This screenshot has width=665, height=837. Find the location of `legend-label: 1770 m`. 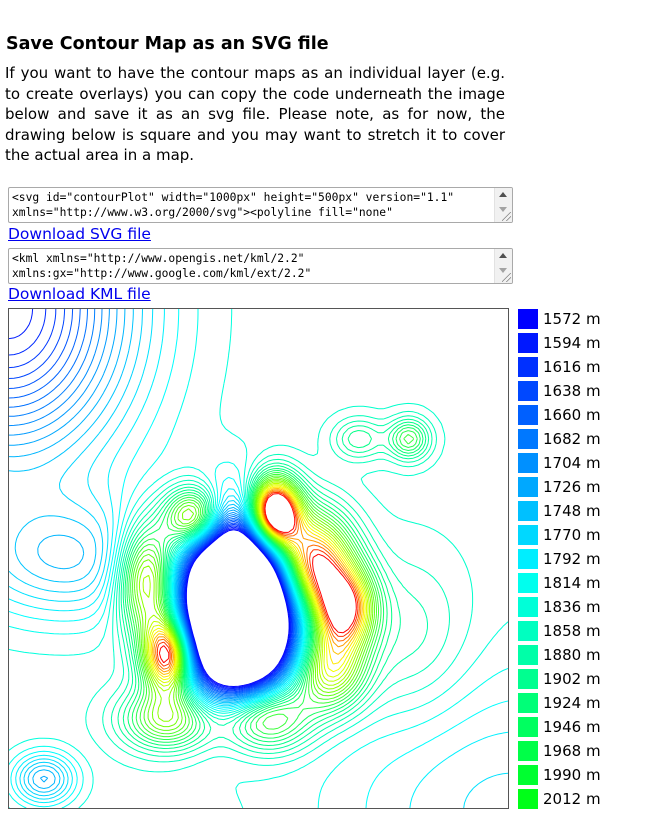

legend-label: 1770 m is located at coordinates (572, 535).